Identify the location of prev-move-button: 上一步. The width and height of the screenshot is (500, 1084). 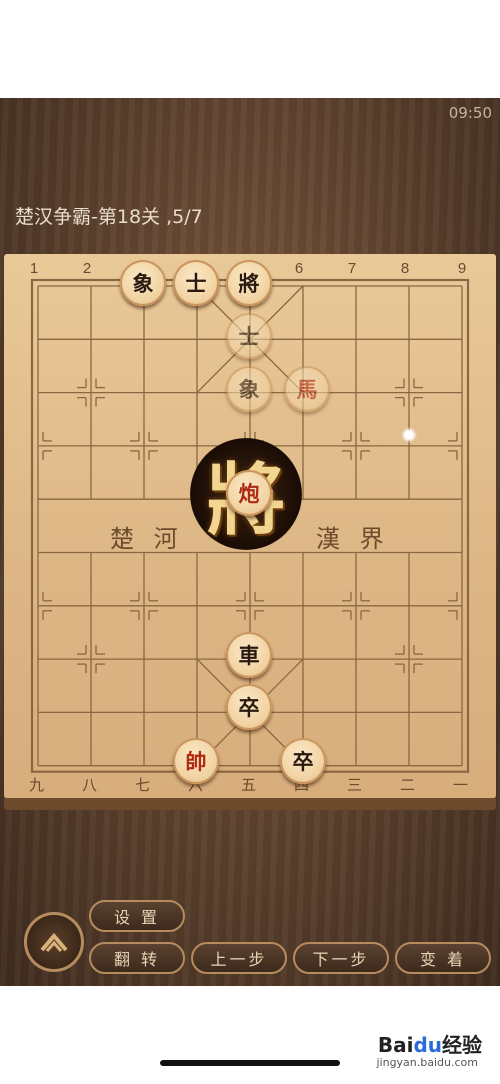
(239, 958).